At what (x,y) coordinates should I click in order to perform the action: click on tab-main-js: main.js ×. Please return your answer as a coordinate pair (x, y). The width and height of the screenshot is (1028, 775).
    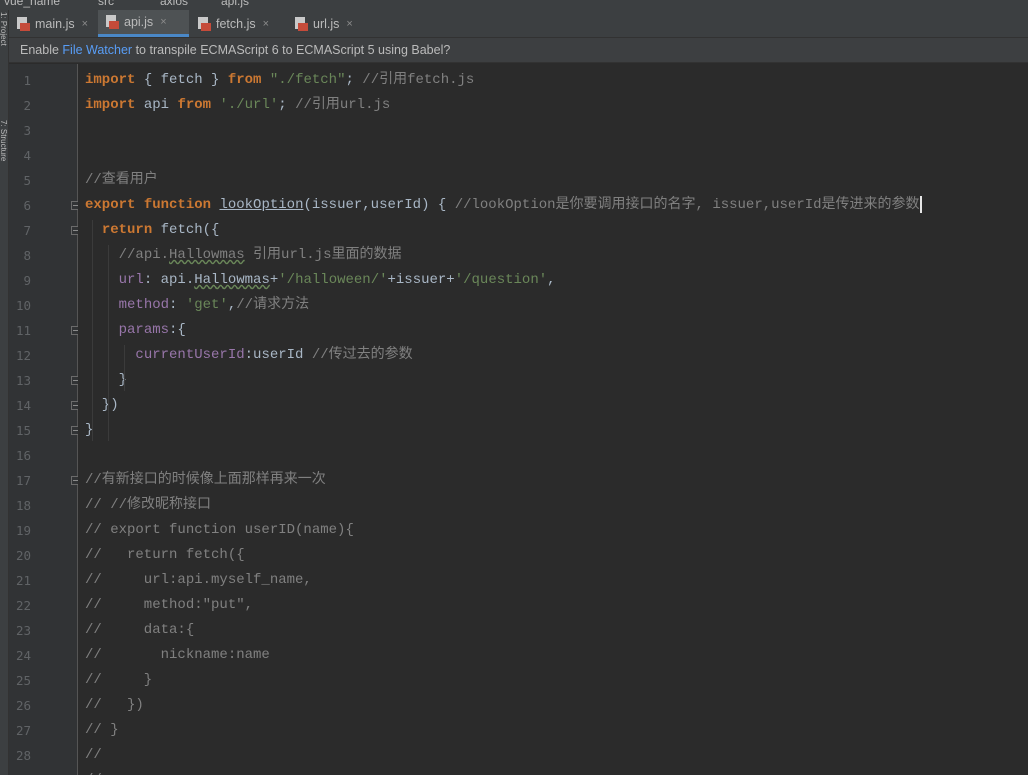
    Looking at the image, I should click on (53, 23).